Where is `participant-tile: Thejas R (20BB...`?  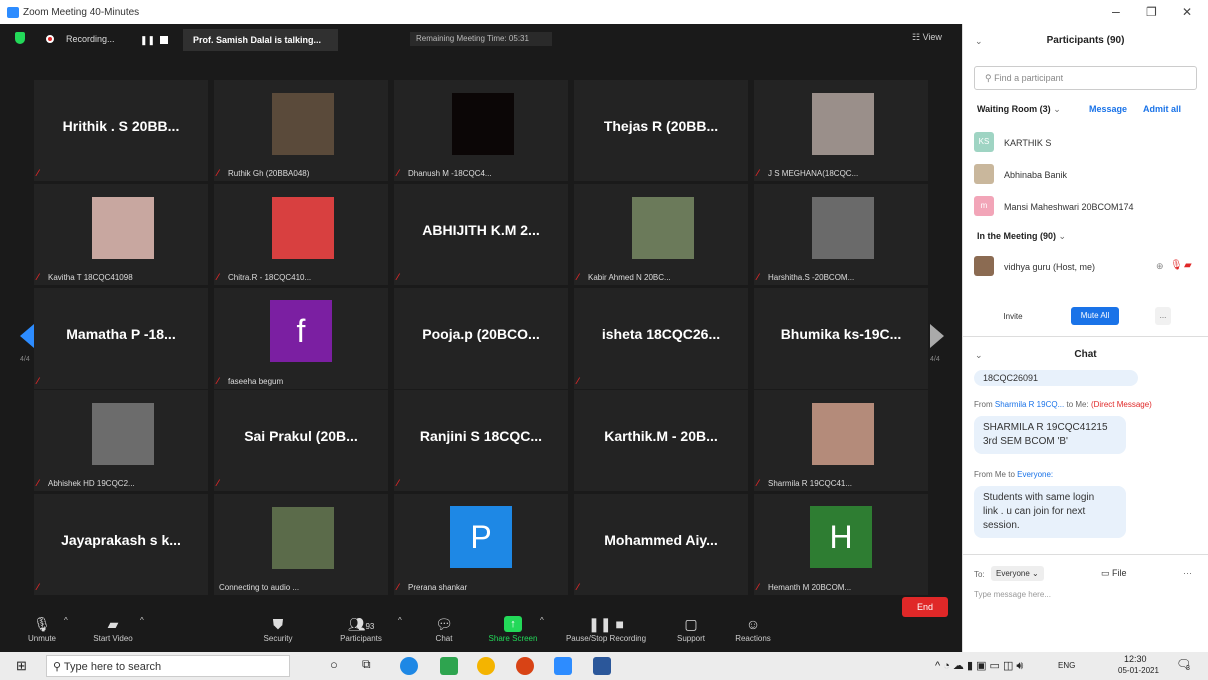 participant-tile: Thejas R (20BB... is located at coordinates (661, 130).